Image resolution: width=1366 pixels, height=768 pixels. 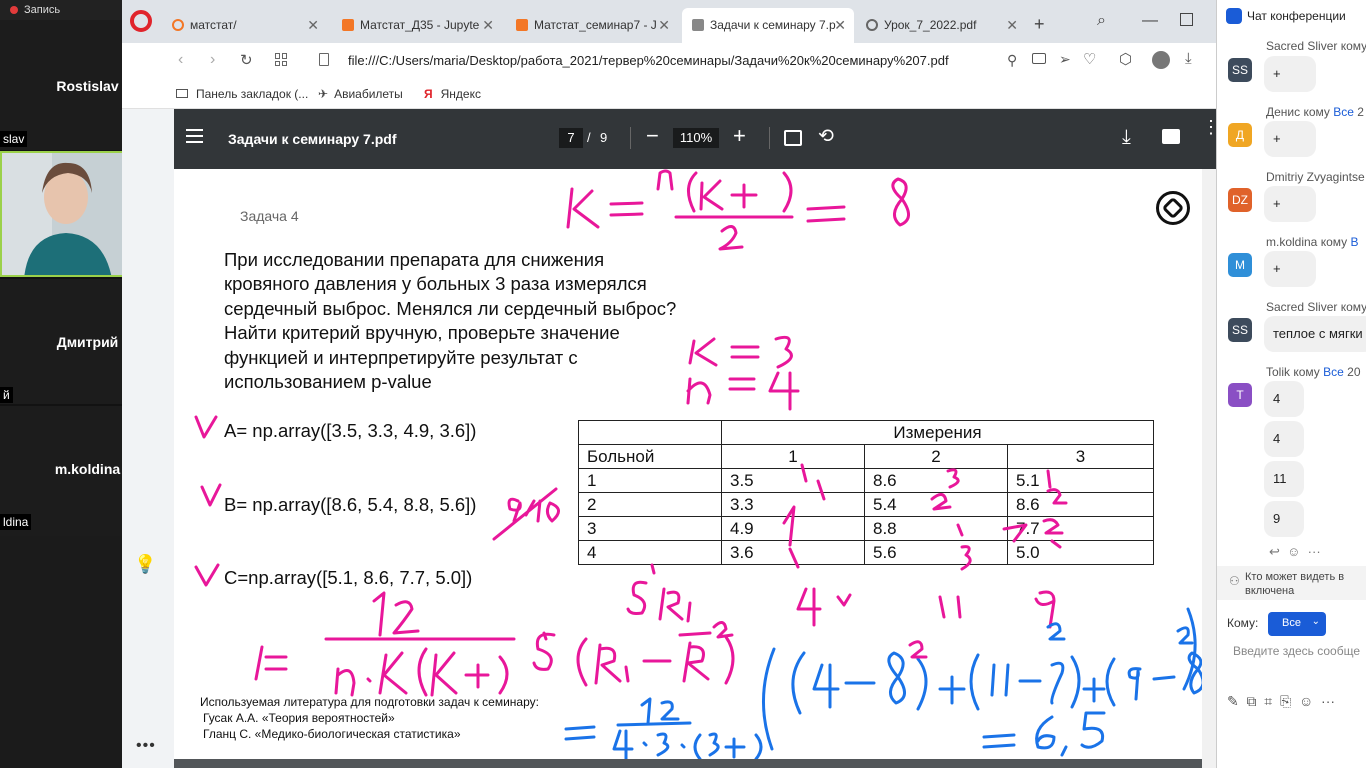 What do you see at coordinates (1313, 372) in the screenshot?
I see `chat-message-header: Tolik кому Все 20` at bounding box center [1313, 372].